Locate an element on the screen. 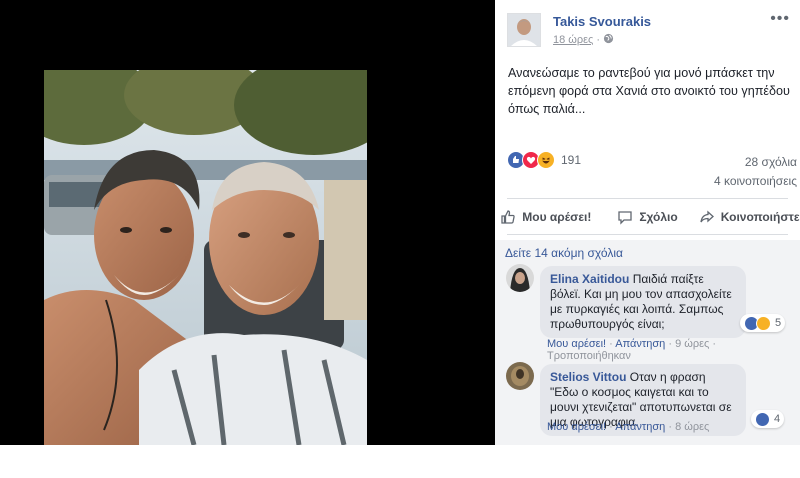 The image size is (800, 478). like-reaction-icon is located at coordinates (762, 419).